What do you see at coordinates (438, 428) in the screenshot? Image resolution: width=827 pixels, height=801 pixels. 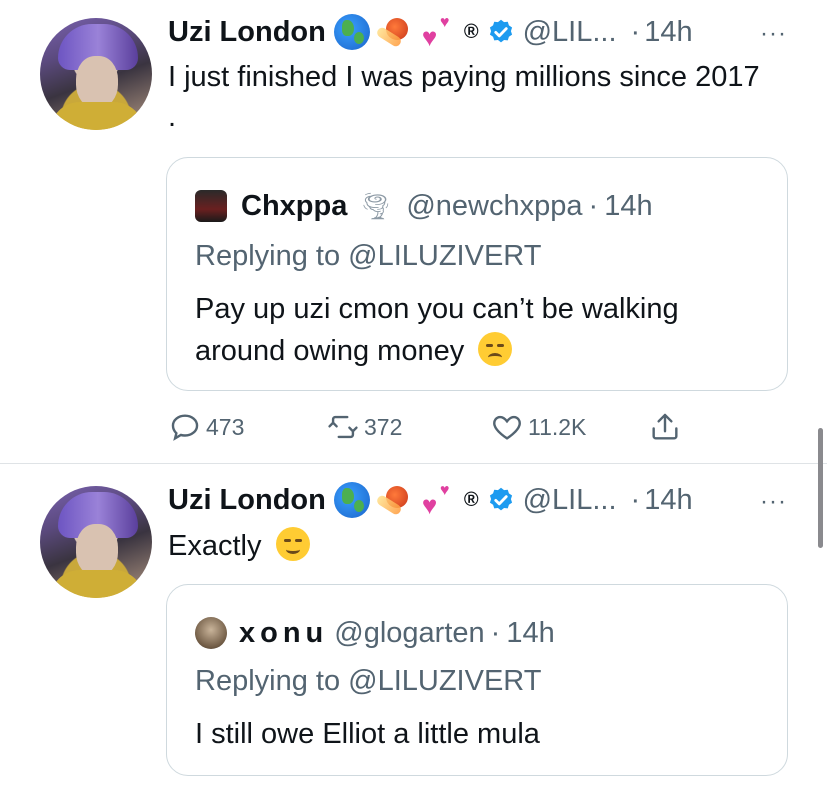 I see `tweet-actions: 473 372 11.2K` at bounding box center [438, 428].